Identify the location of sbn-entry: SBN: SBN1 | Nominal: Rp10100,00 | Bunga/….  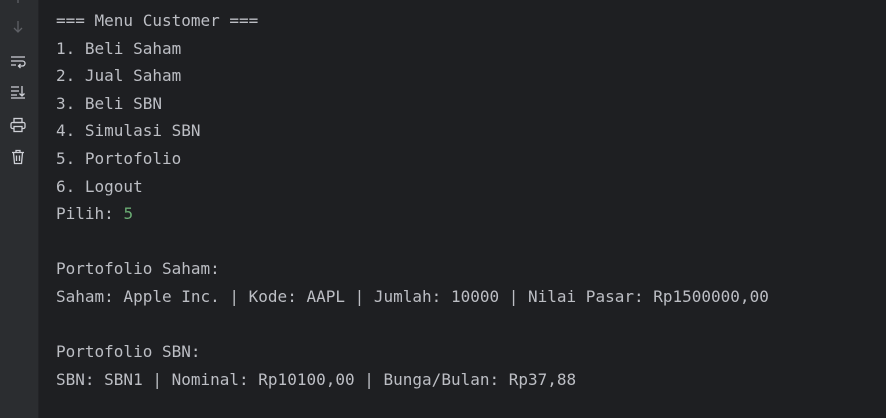
(316, 379).